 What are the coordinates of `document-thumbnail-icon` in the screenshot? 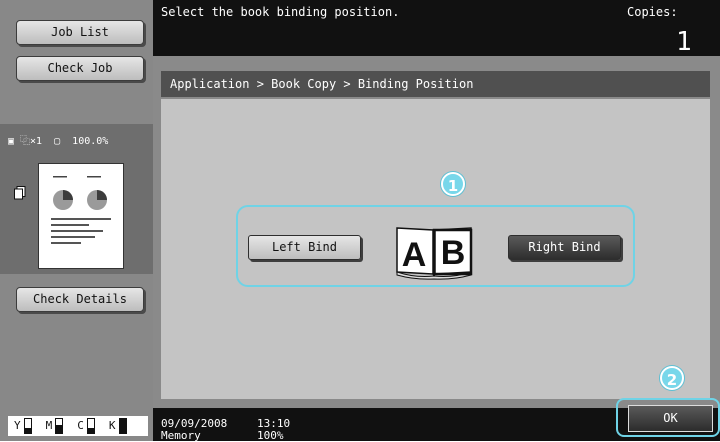 It's located at (81, 210).